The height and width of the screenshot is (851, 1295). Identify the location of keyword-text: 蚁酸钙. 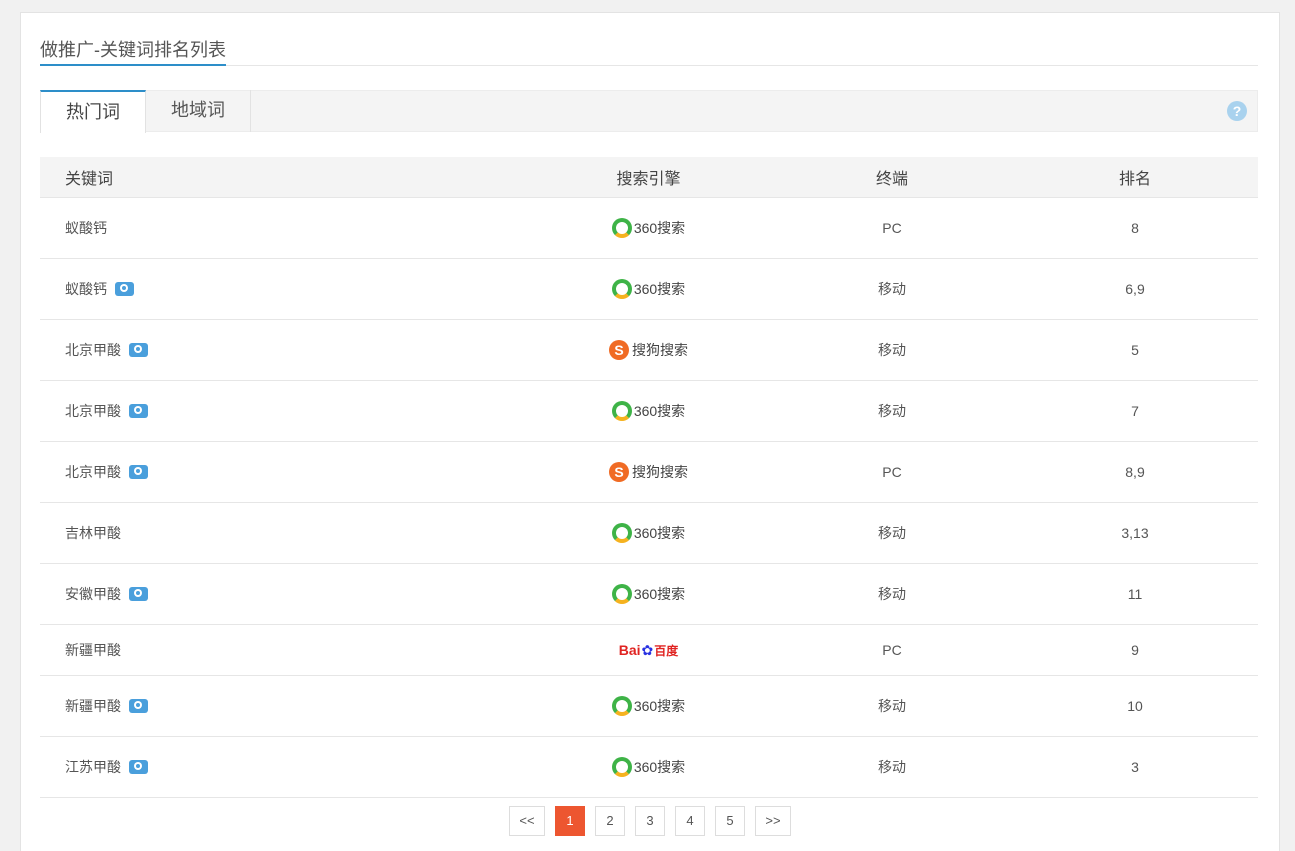
(86, 289).